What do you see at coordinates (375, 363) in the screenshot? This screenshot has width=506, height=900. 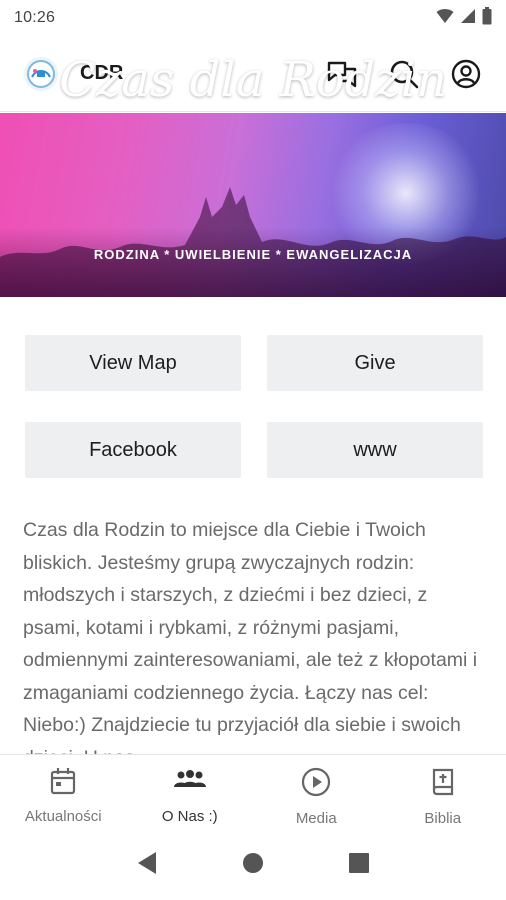 I see `give-button: Give` at bounding box center [375, 363].